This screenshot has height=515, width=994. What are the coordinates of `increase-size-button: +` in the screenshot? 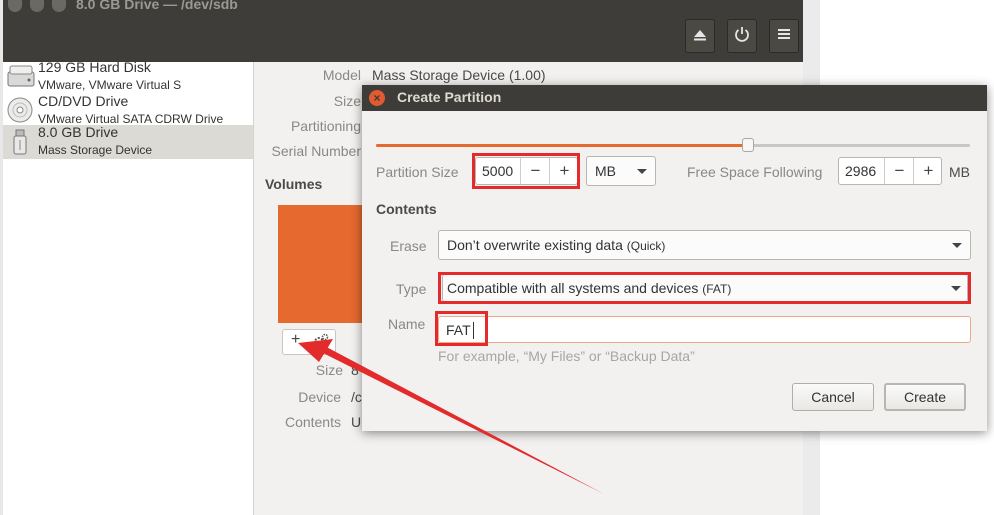 It's located at (564, 171).